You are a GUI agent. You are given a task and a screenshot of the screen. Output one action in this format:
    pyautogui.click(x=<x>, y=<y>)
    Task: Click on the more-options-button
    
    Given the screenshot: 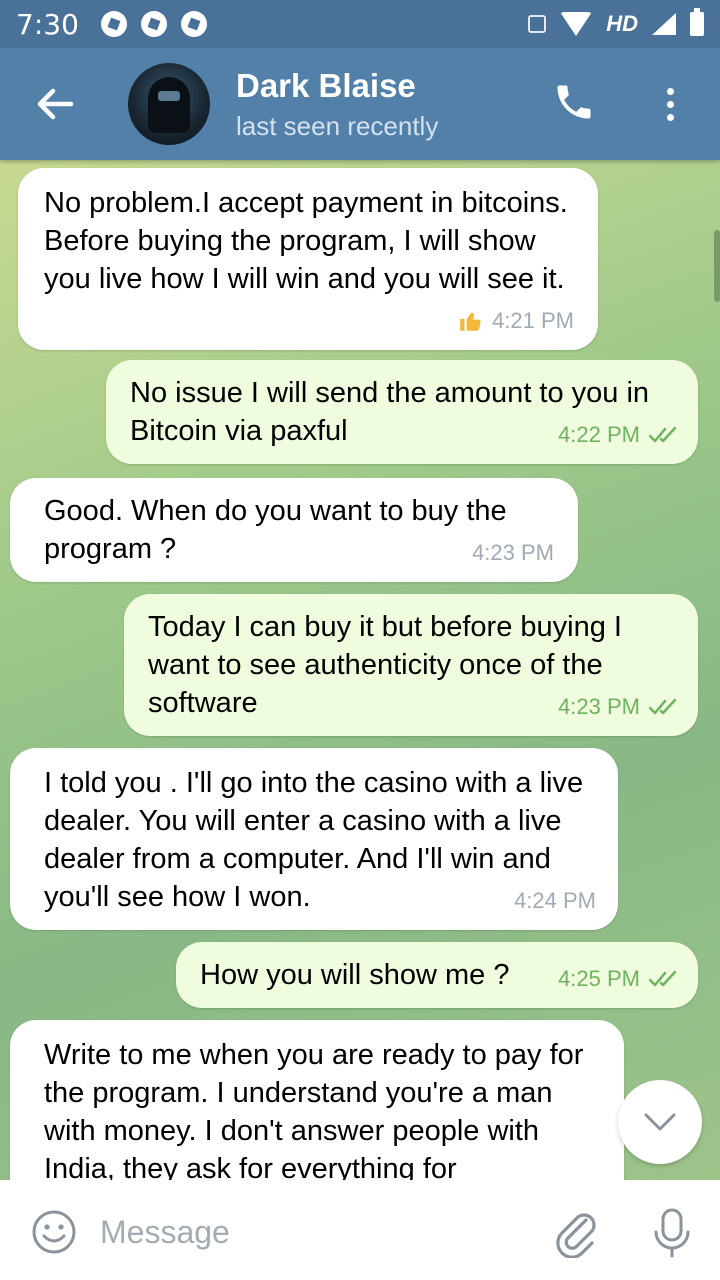 What is the action you would take?
    pyautogui.click(x=670, y=104)
    